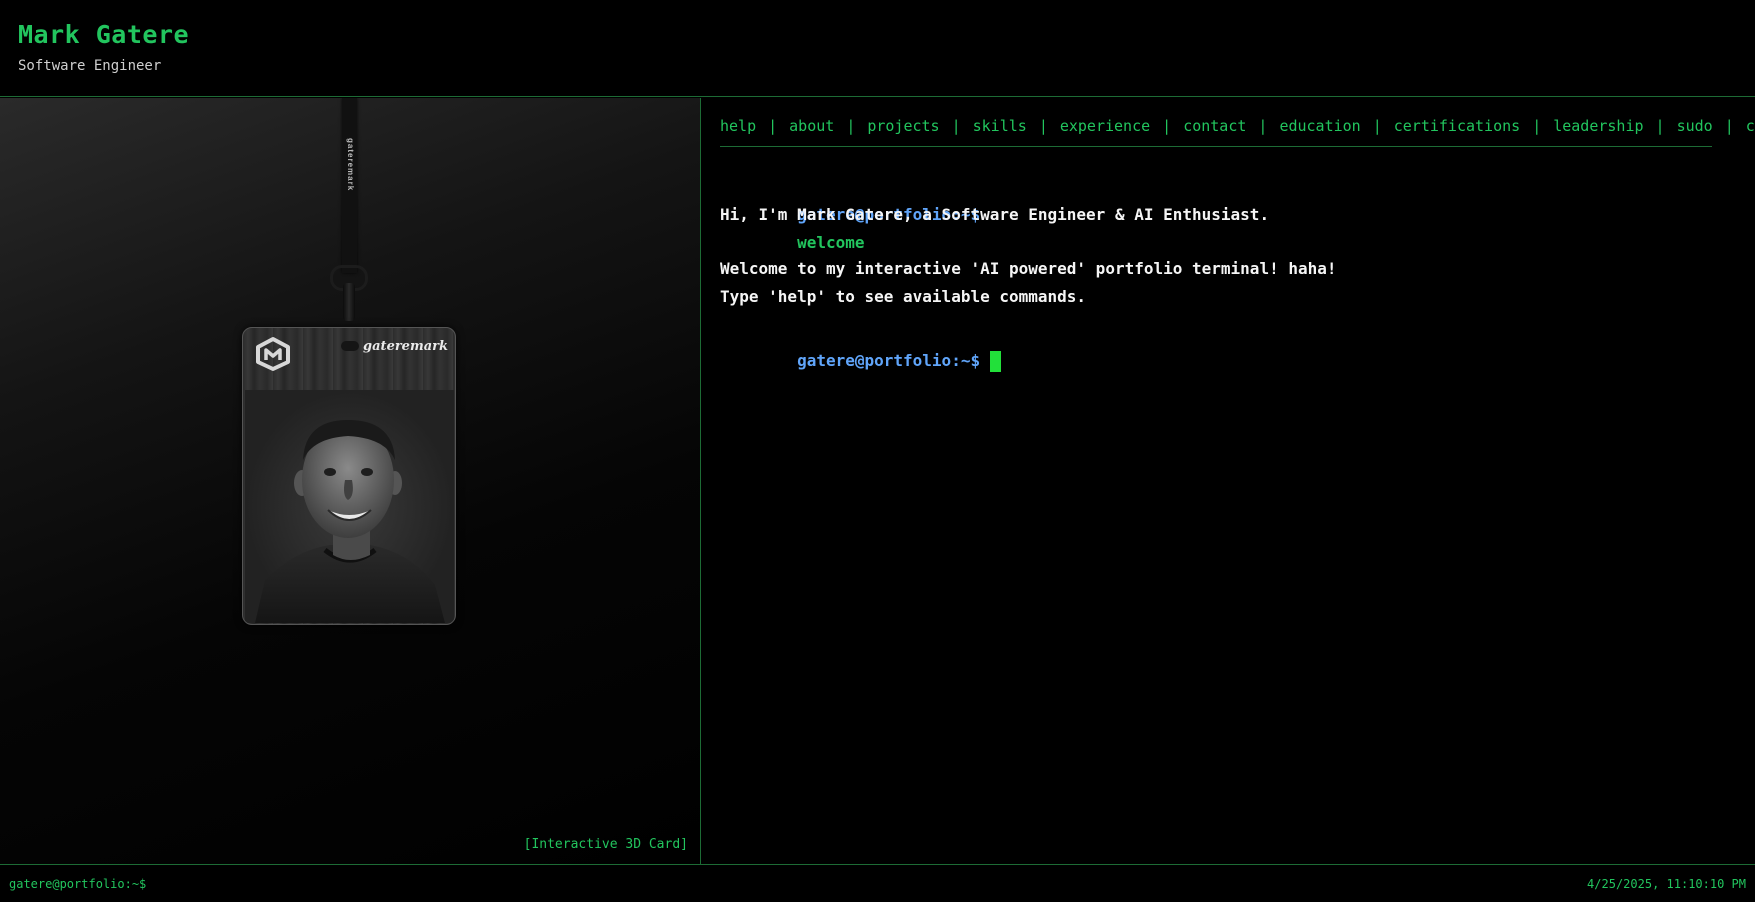  I want to click on nav-projects: projects, so click(903, 126).